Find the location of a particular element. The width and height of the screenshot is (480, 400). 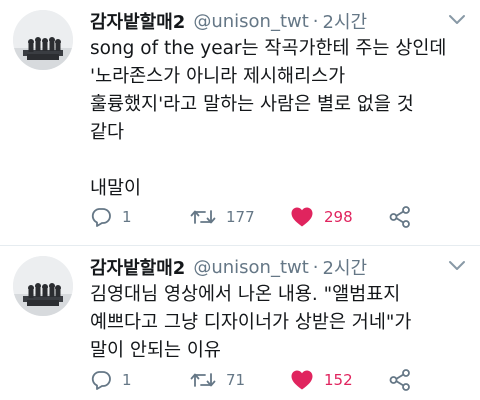

retweet-count: 71 is located at coordinates (236, 380).